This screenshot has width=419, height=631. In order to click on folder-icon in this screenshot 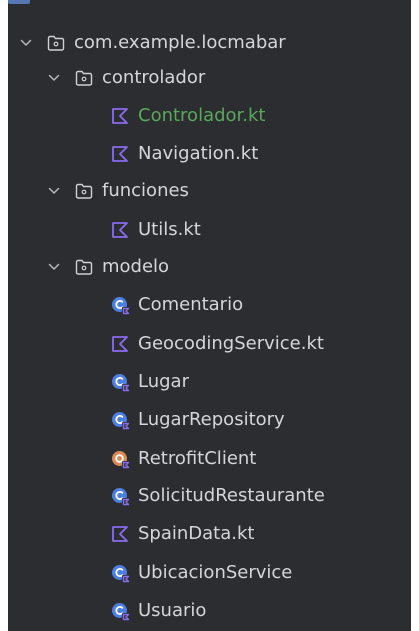, I will do `click(19, 2)`.